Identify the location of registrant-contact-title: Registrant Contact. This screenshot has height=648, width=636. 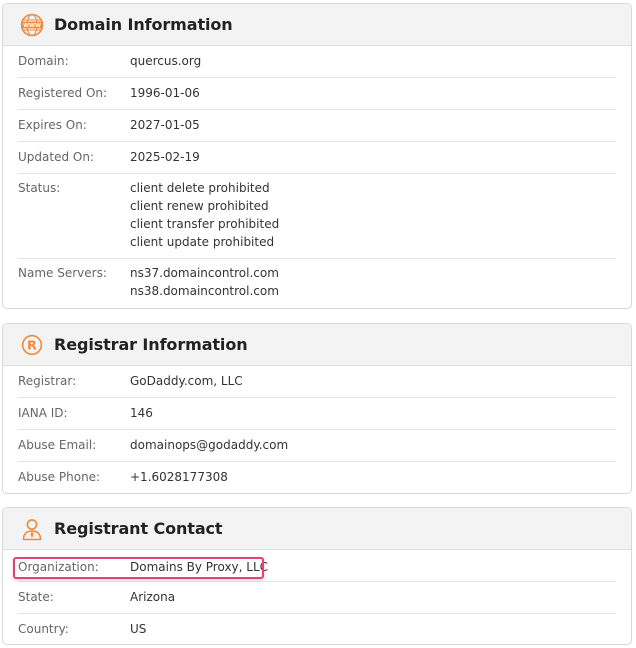
(138, 528).